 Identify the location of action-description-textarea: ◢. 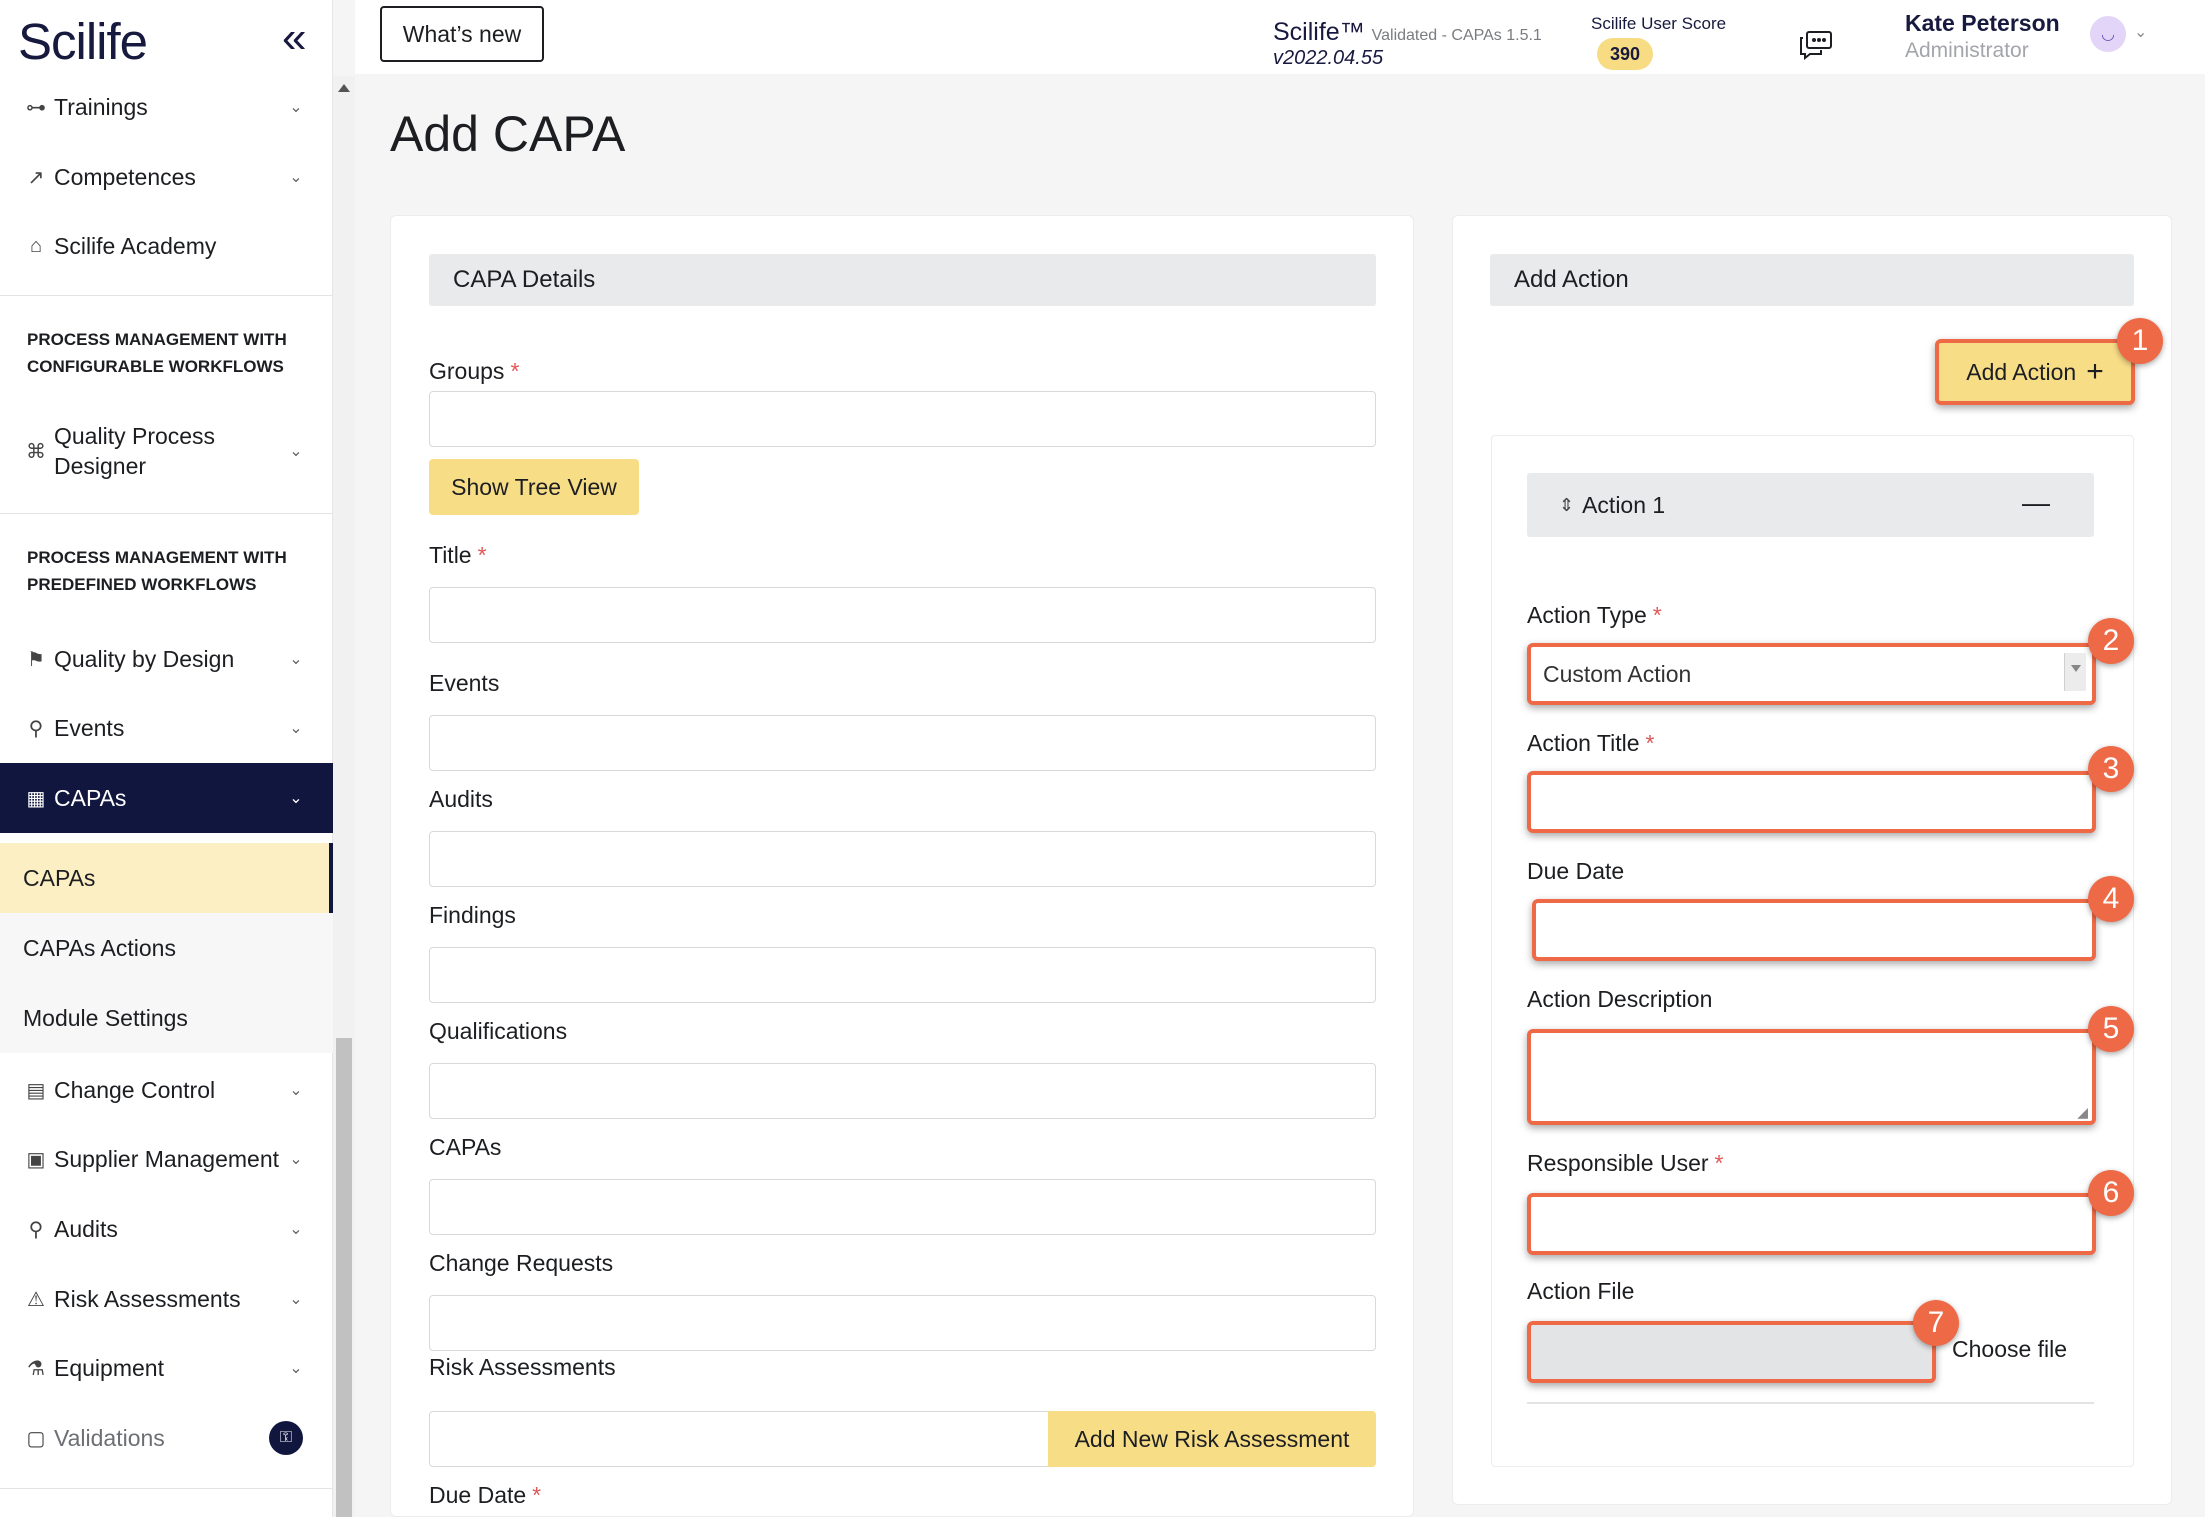
(1811, 1077).